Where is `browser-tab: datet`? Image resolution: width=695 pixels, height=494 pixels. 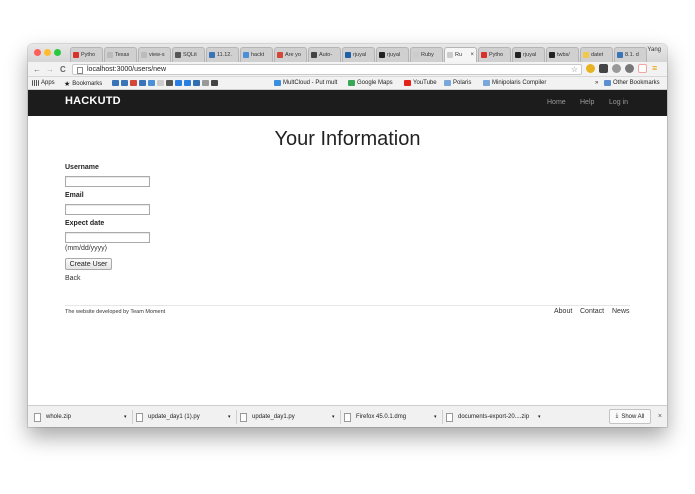
browser-tab: datet is located at coordinates (596, 54).